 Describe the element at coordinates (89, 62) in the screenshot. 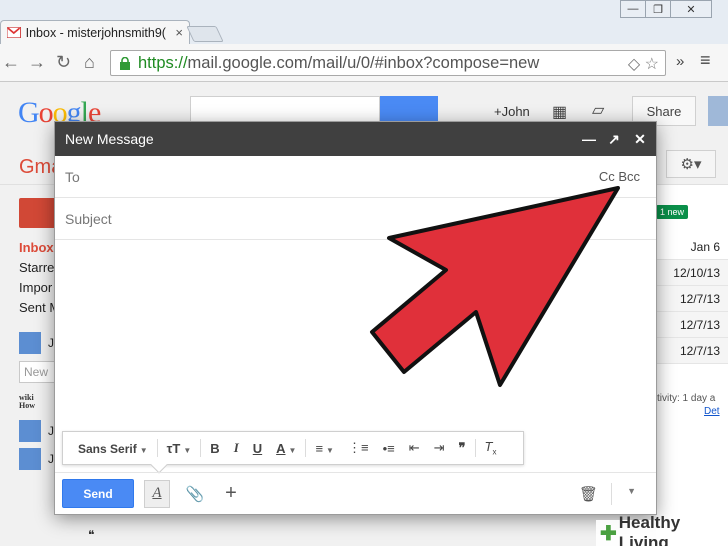

I see `home-icon: ⌂` at that location.